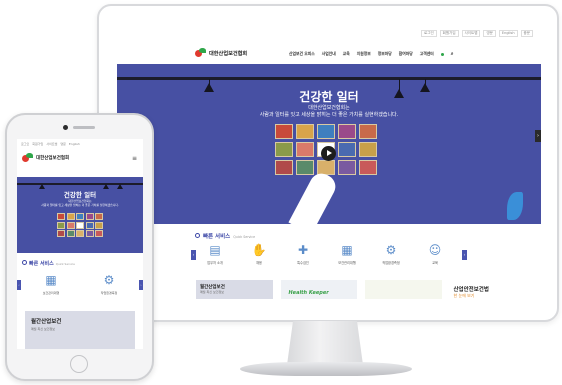 The width and height of the screenshot is (562, 385). What do you see at coordinates (328, 153) in the screenshot?
I see `play-video-button` at bounding box center [328, 153].